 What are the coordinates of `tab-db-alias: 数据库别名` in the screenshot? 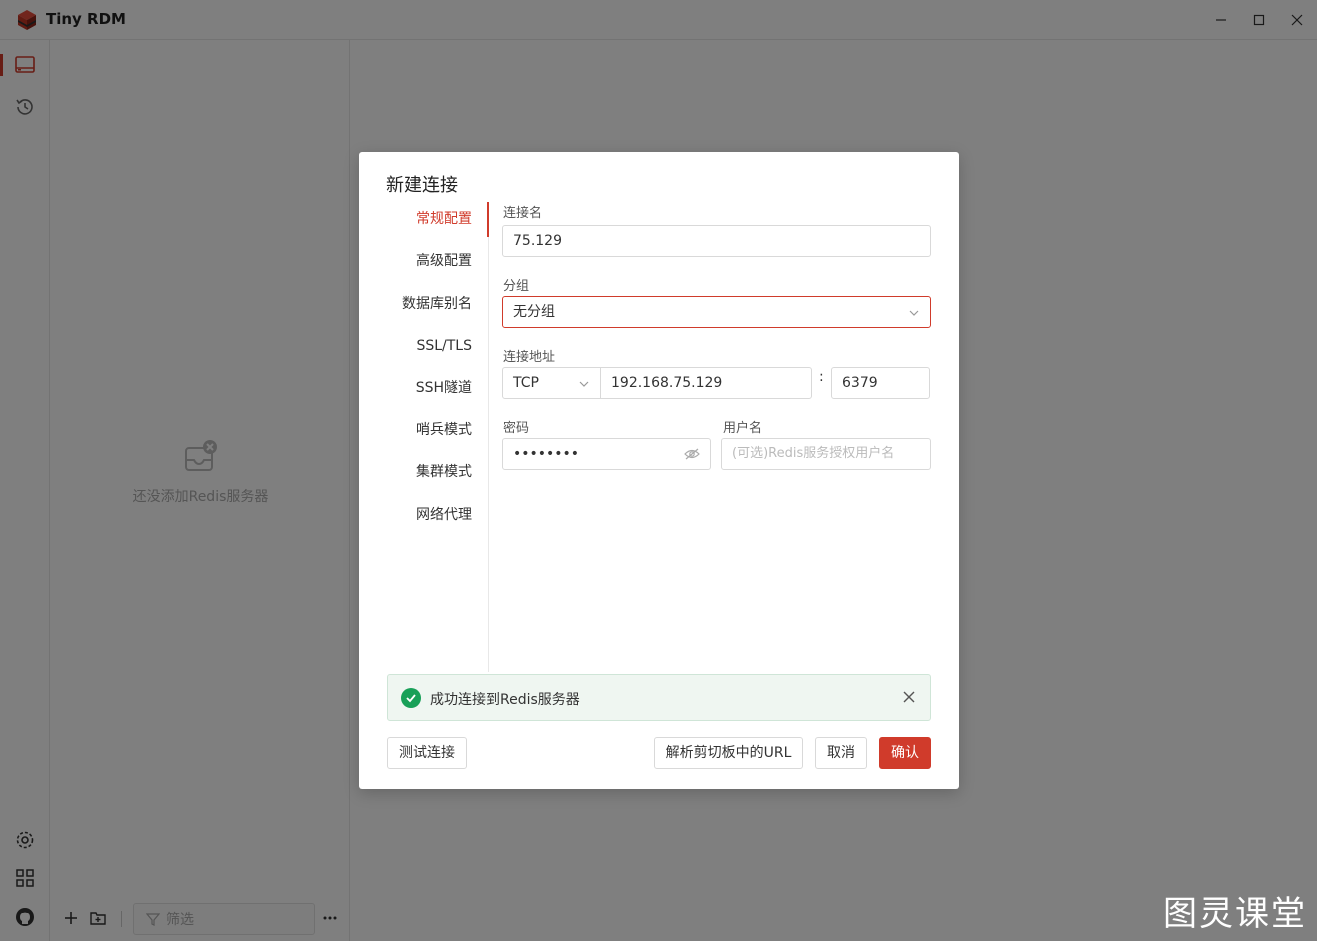 It's located at (437, 304).